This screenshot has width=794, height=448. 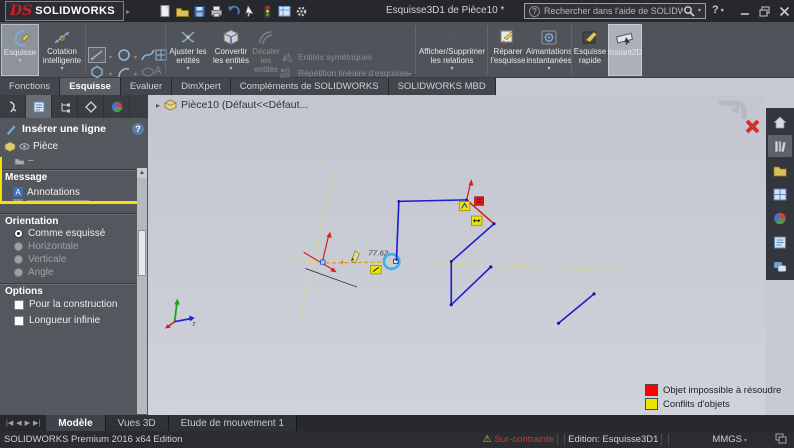 What do you see at coordinates (128, 11) in the screenshot?
I see `logo-expand-arrow: ▸` at bounding box center [128, 11].